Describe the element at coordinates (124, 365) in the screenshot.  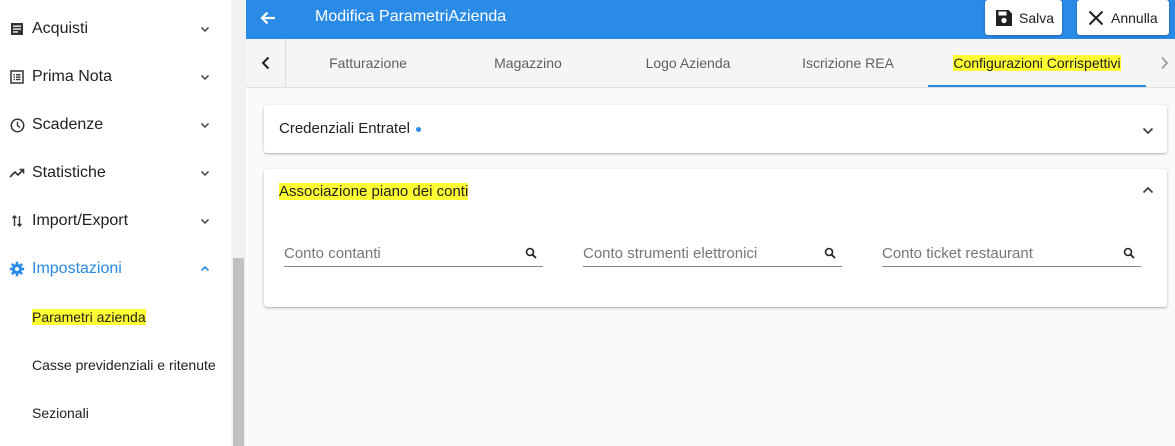
I see `sidebar-subitem-label: Casse previdenziali e ritenute` at that location.